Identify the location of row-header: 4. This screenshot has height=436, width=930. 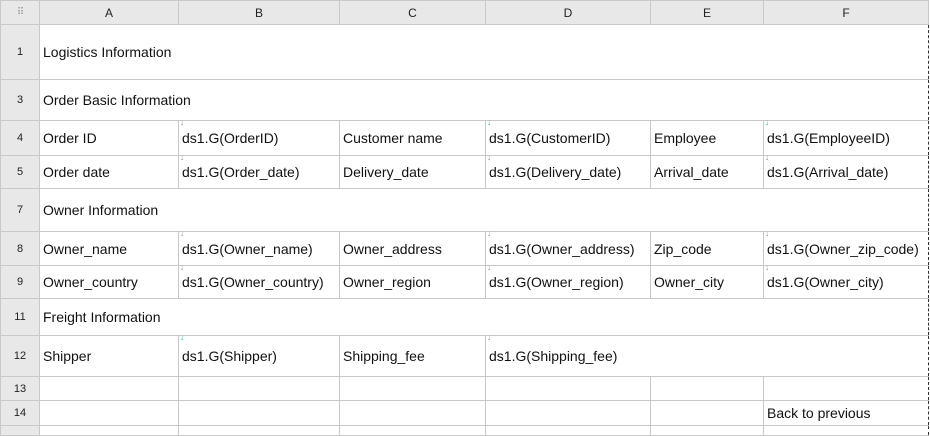
(20, 138).